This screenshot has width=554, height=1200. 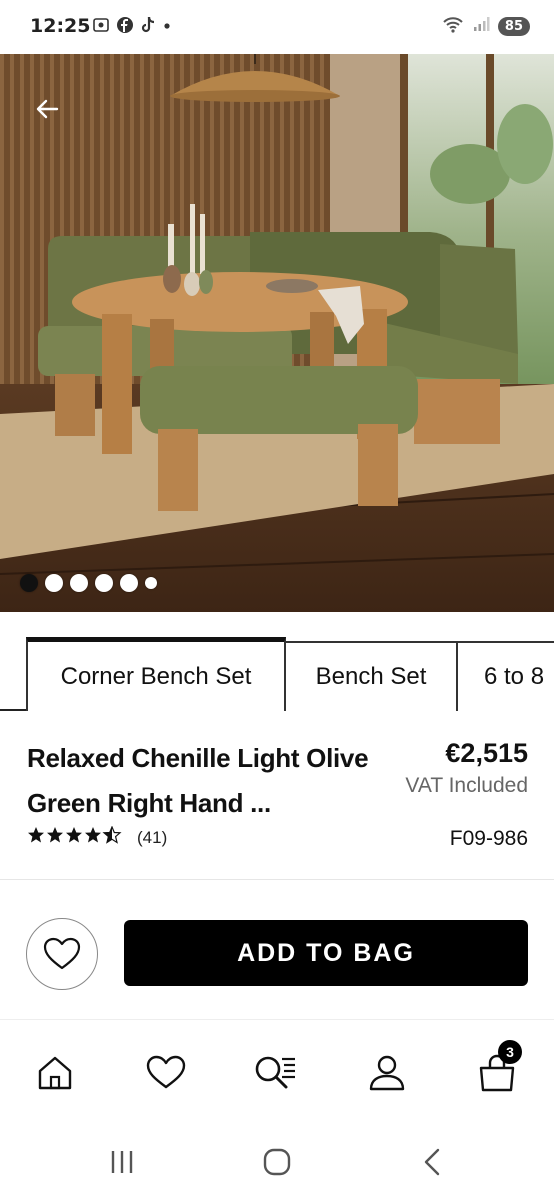 I want to click on account-icon, so click(x=387, y=1073).